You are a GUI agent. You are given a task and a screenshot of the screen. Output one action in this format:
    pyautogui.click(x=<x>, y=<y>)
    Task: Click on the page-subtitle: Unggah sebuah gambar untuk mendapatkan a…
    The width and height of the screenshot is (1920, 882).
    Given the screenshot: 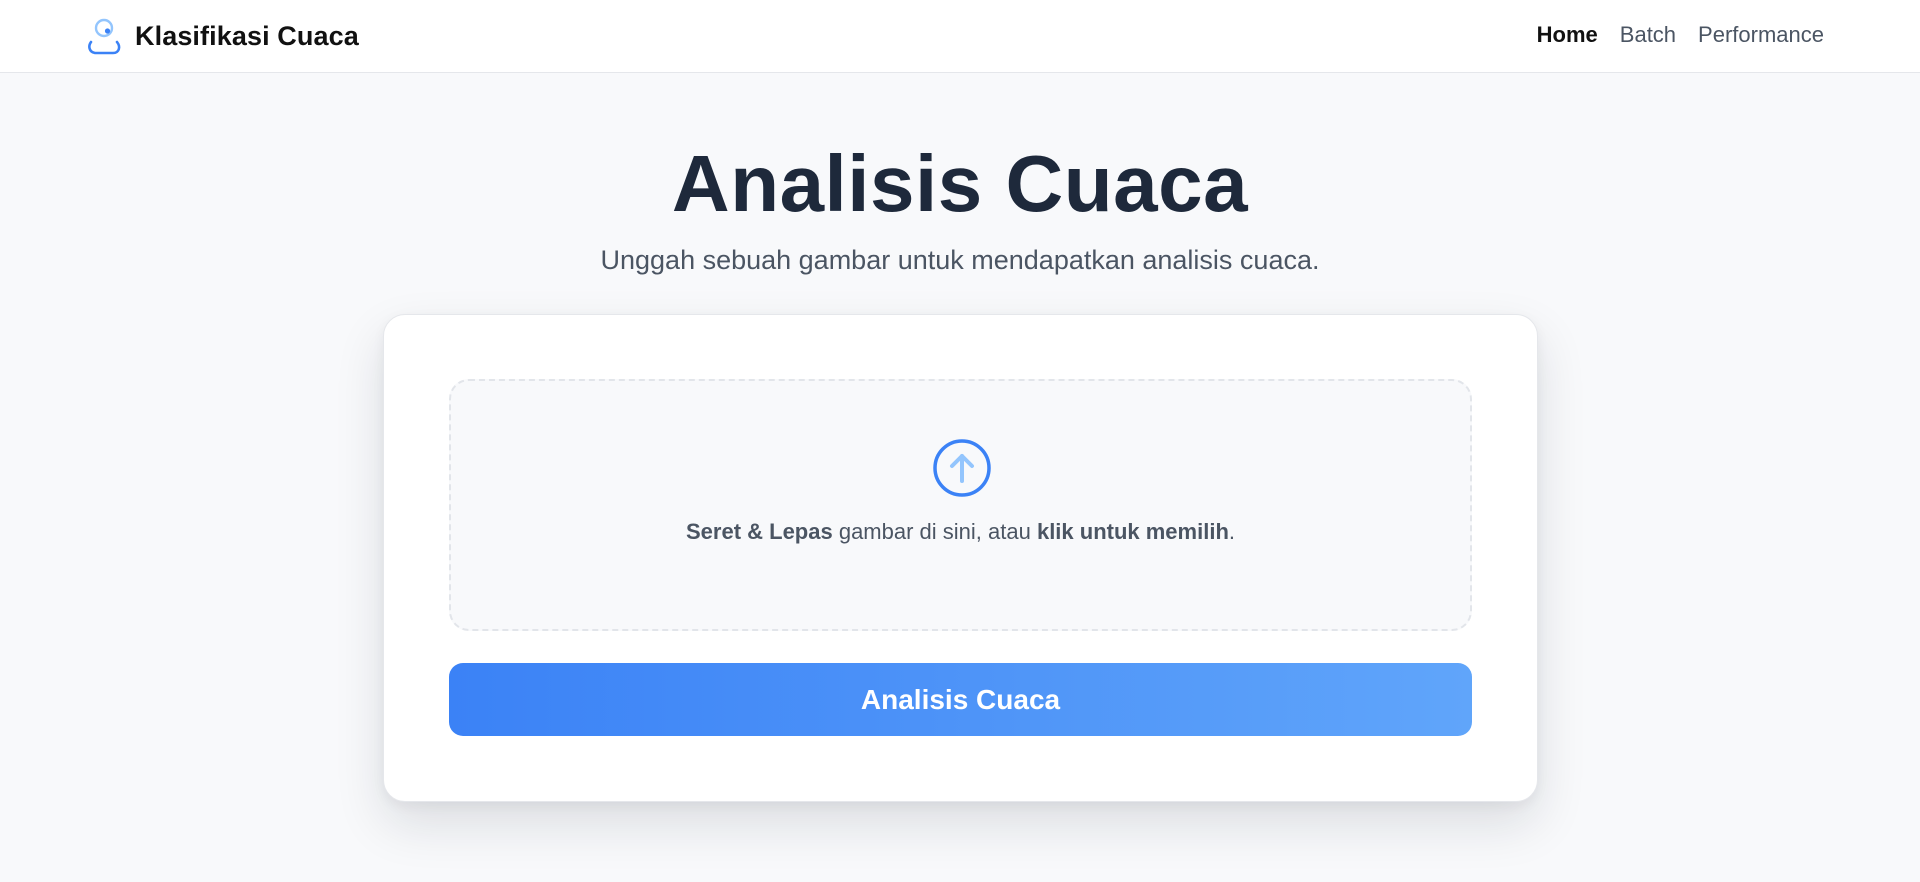 What is the action you would take?
    pyautogui.click(x=960, y=260)
    